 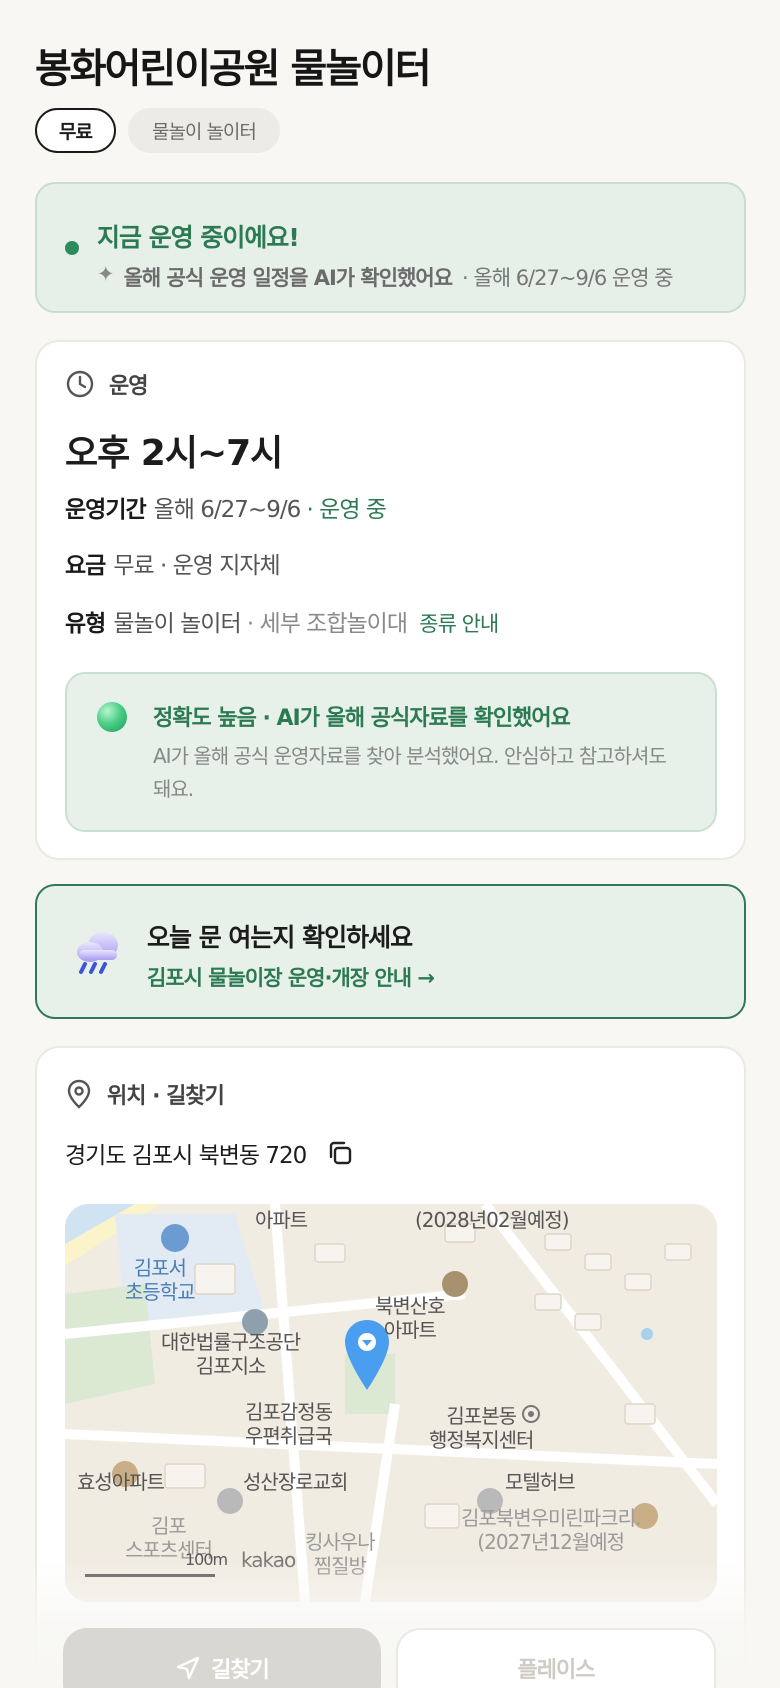 What do you see at coordinates (346, 510) in the screenshot?
I see `period-status: · 운영 중` at bounding box center [346, 510].